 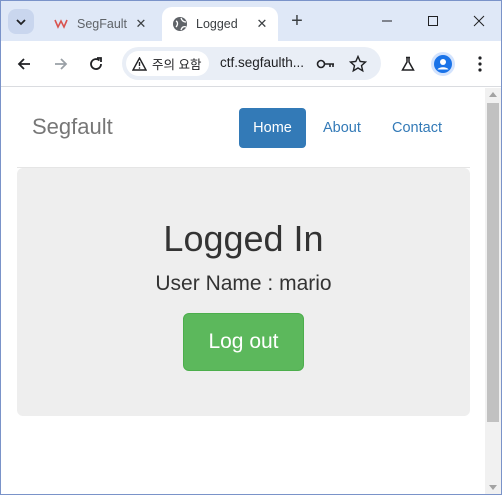 I want to click on tab-title: Logged, so click(x=217, y=24).